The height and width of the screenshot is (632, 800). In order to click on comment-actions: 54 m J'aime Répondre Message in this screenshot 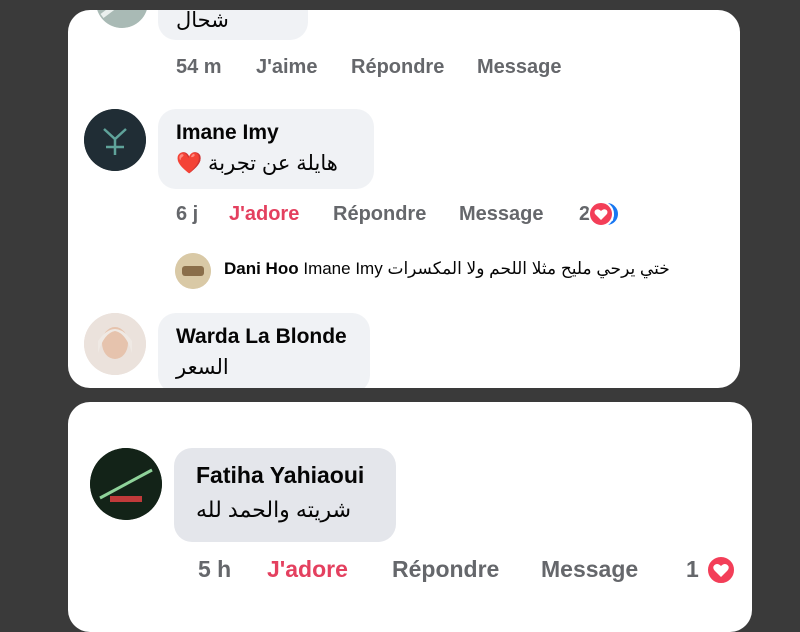, I will do `click(436, 69)`.